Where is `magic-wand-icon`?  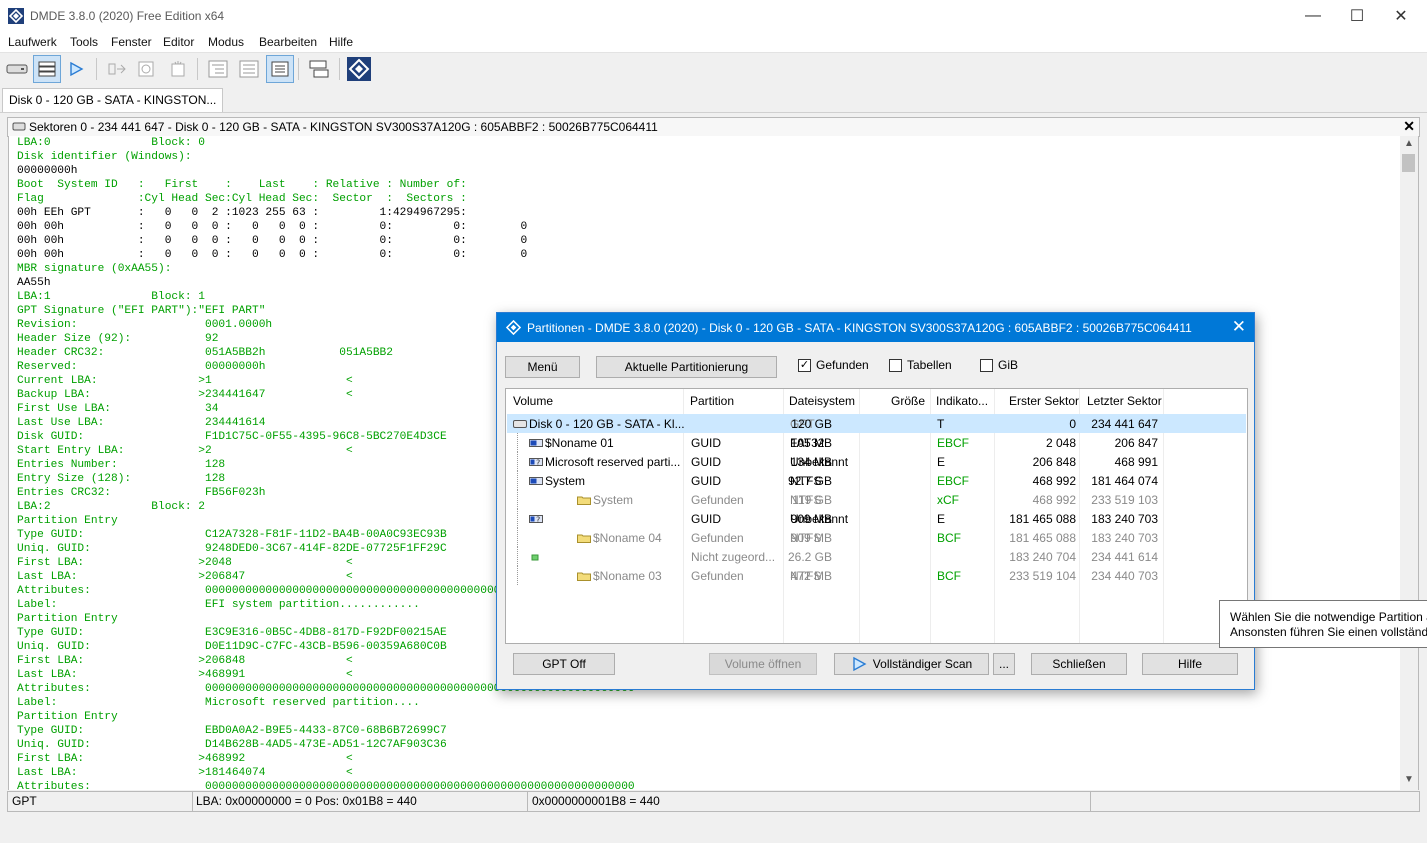 magic-wand-icon is located at coordinates (178, 69).